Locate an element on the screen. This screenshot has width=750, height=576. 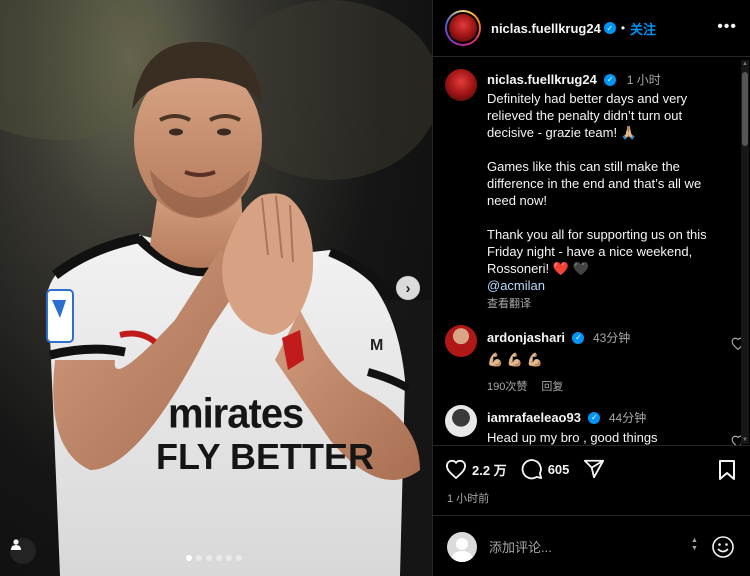
jersey-sponsor-line2: FLY BETTER is located at coordinates (265, 456).